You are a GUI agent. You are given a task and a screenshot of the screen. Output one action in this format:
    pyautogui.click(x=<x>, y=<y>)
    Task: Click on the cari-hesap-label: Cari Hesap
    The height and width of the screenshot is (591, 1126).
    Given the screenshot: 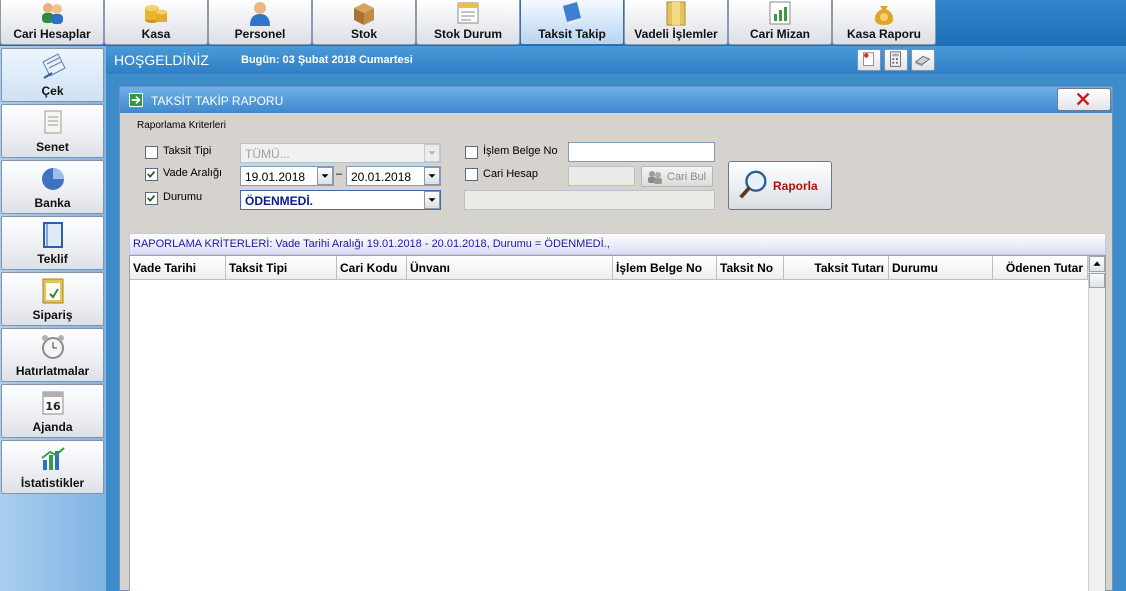 What is the action you would take?
    pyautogui.click(x=511, y=174)
    